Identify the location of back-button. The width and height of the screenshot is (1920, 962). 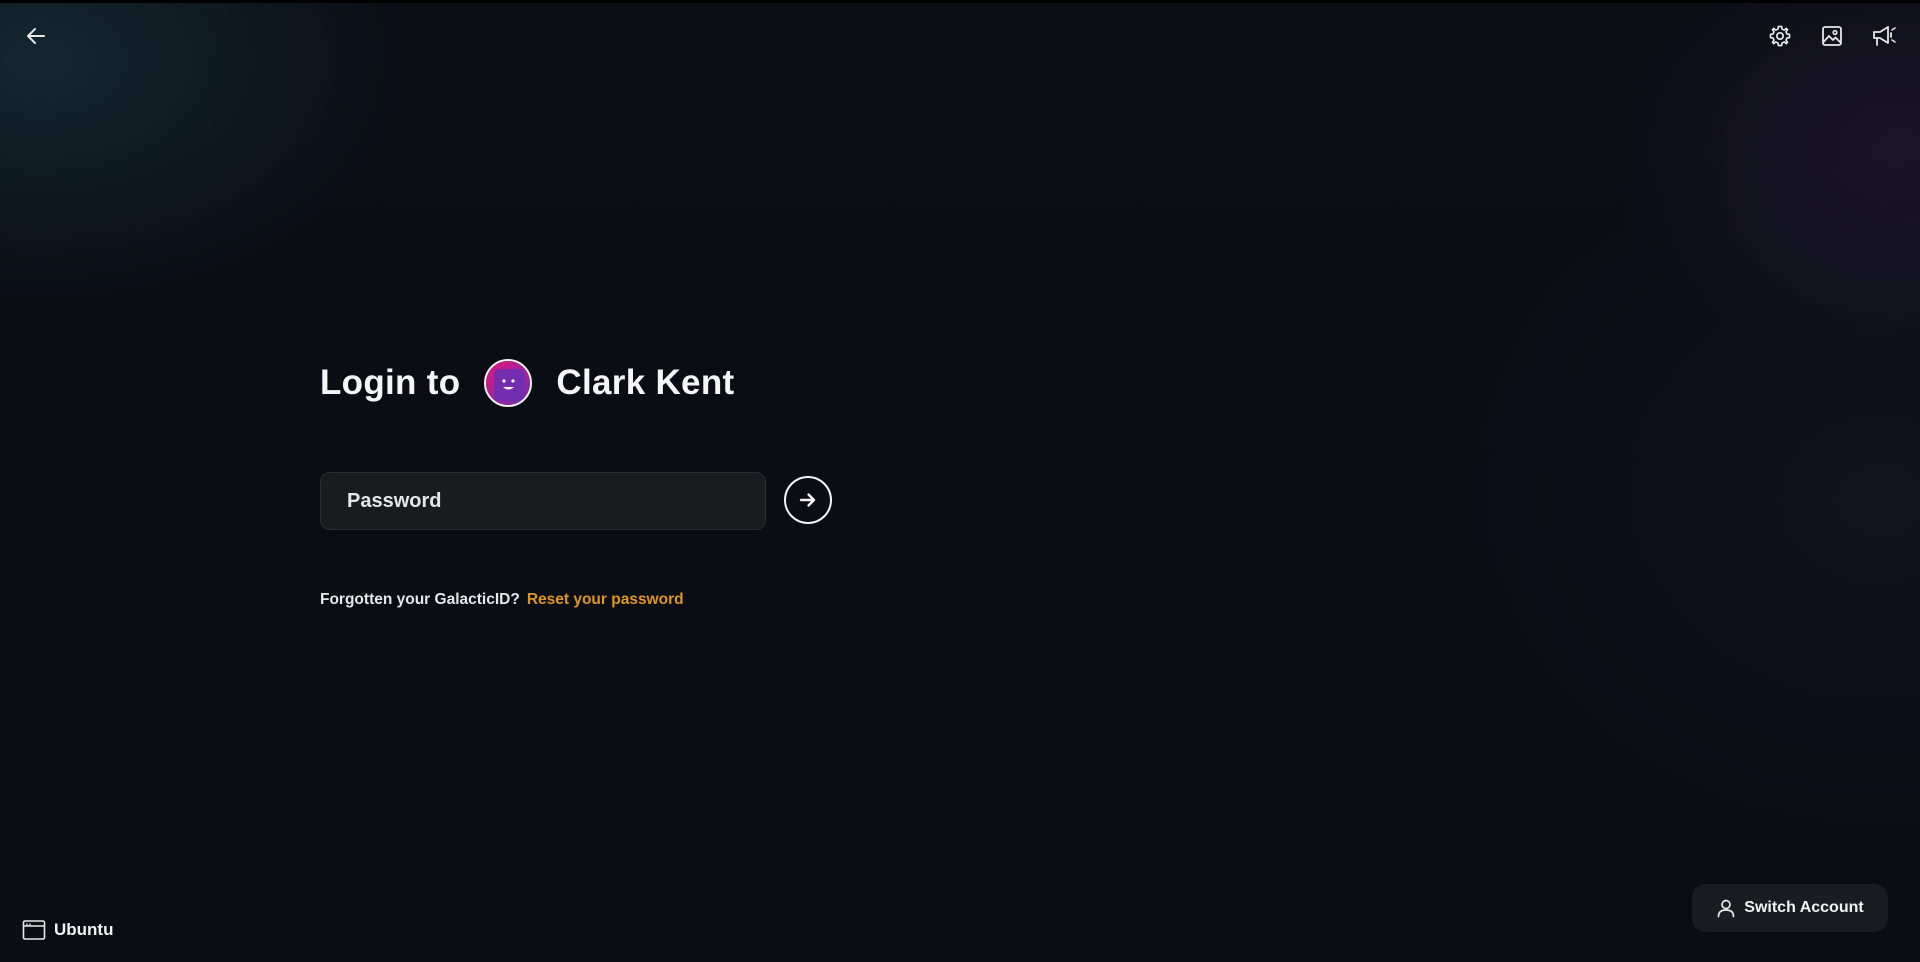
(36, 36).